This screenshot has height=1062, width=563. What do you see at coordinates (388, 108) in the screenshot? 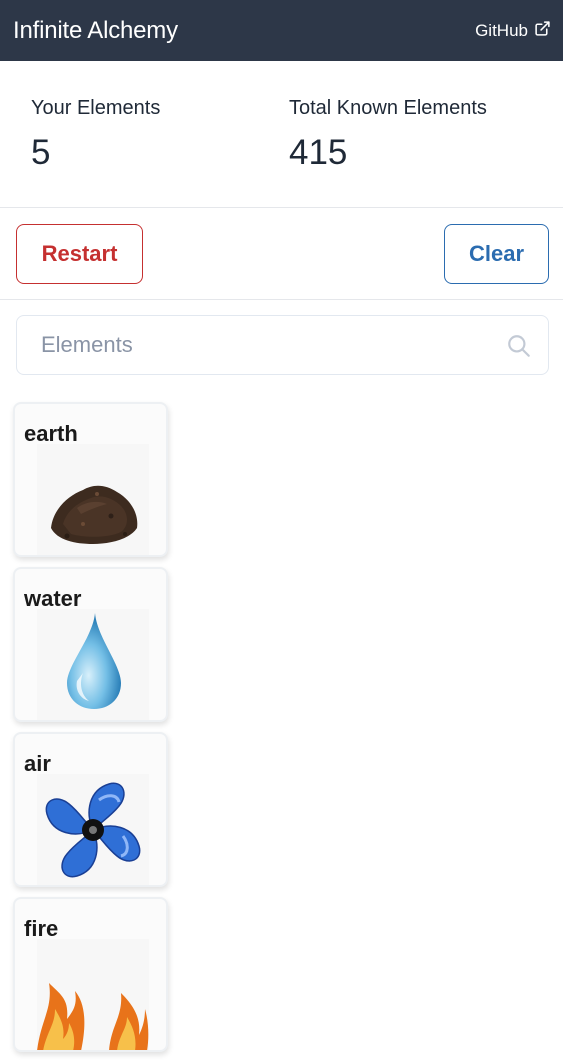
I see `total-known-label: Total Known Elements` at bounding box center [388, 108].